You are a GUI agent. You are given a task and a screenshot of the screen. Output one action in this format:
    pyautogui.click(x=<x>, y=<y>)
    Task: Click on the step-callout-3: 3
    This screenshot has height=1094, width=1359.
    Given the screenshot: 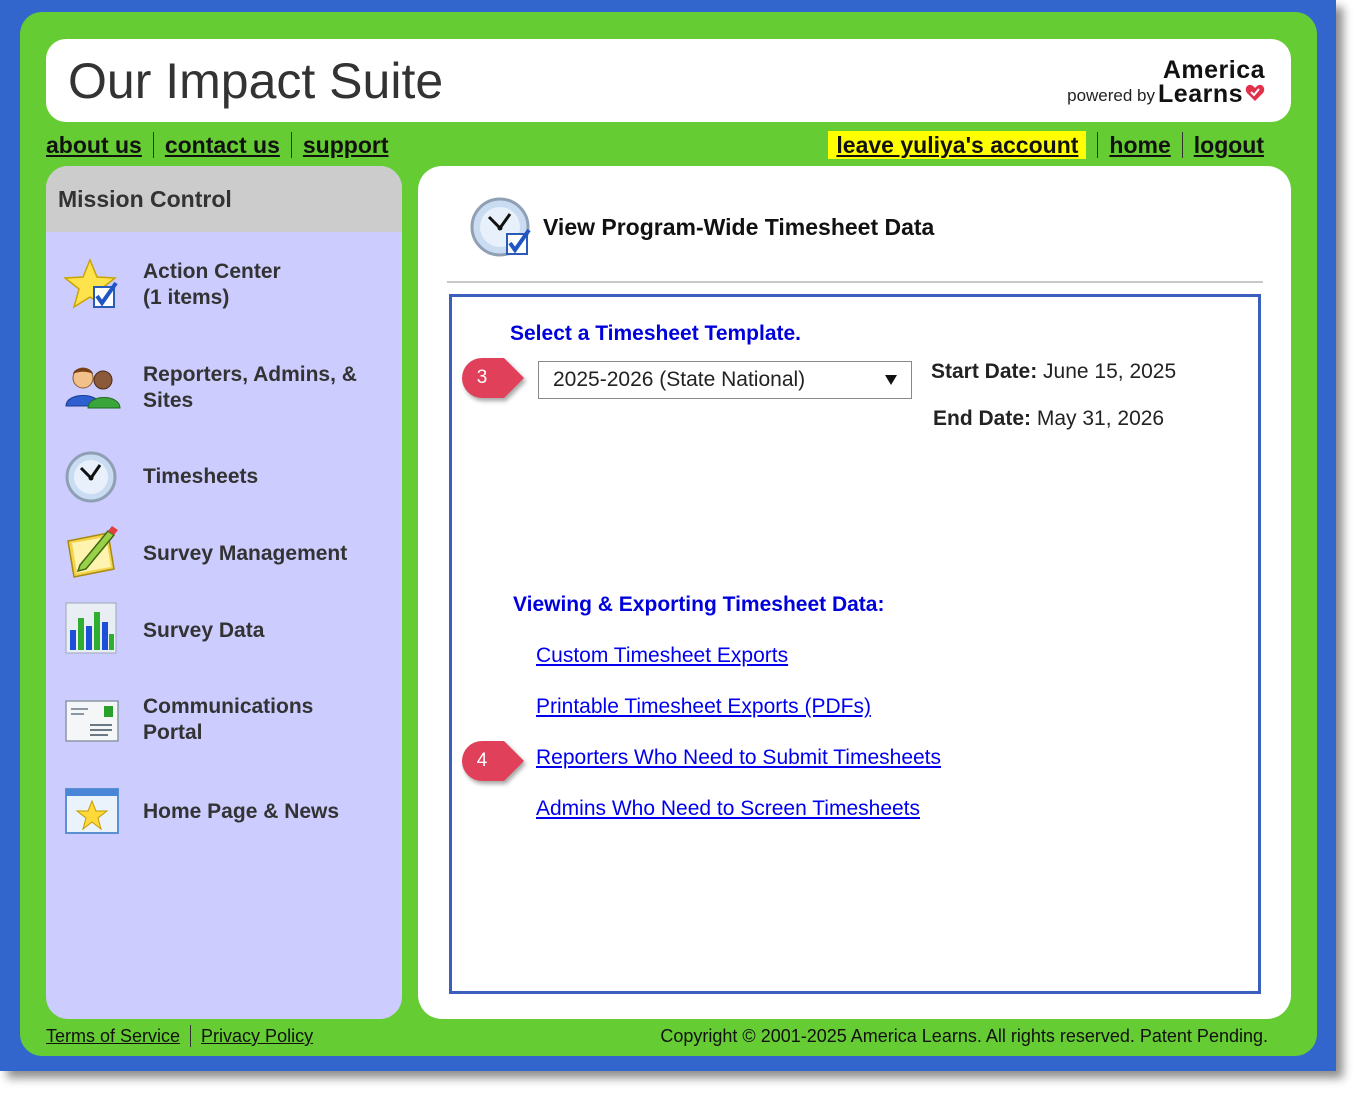 What is the action you would take?
    pyautogui.click(x=493, y=378)
    